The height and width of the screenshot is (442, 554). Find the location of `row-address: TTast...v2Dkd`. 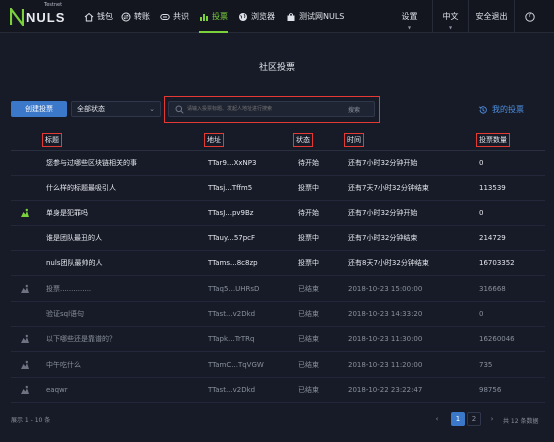

row-address: TTast...v2Dkd is located at coordinates (232, 314).